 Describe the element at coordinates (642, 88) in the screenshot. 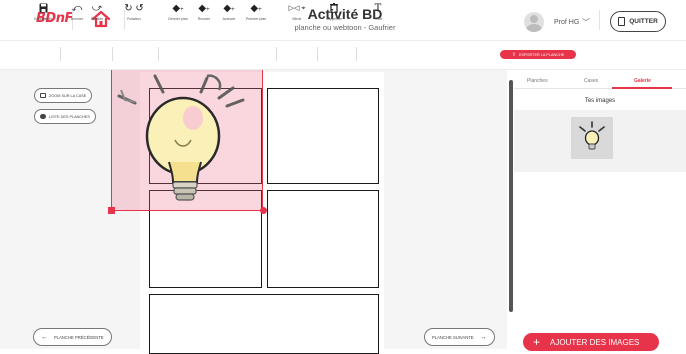

I see `active-tab-indicator` at that location.